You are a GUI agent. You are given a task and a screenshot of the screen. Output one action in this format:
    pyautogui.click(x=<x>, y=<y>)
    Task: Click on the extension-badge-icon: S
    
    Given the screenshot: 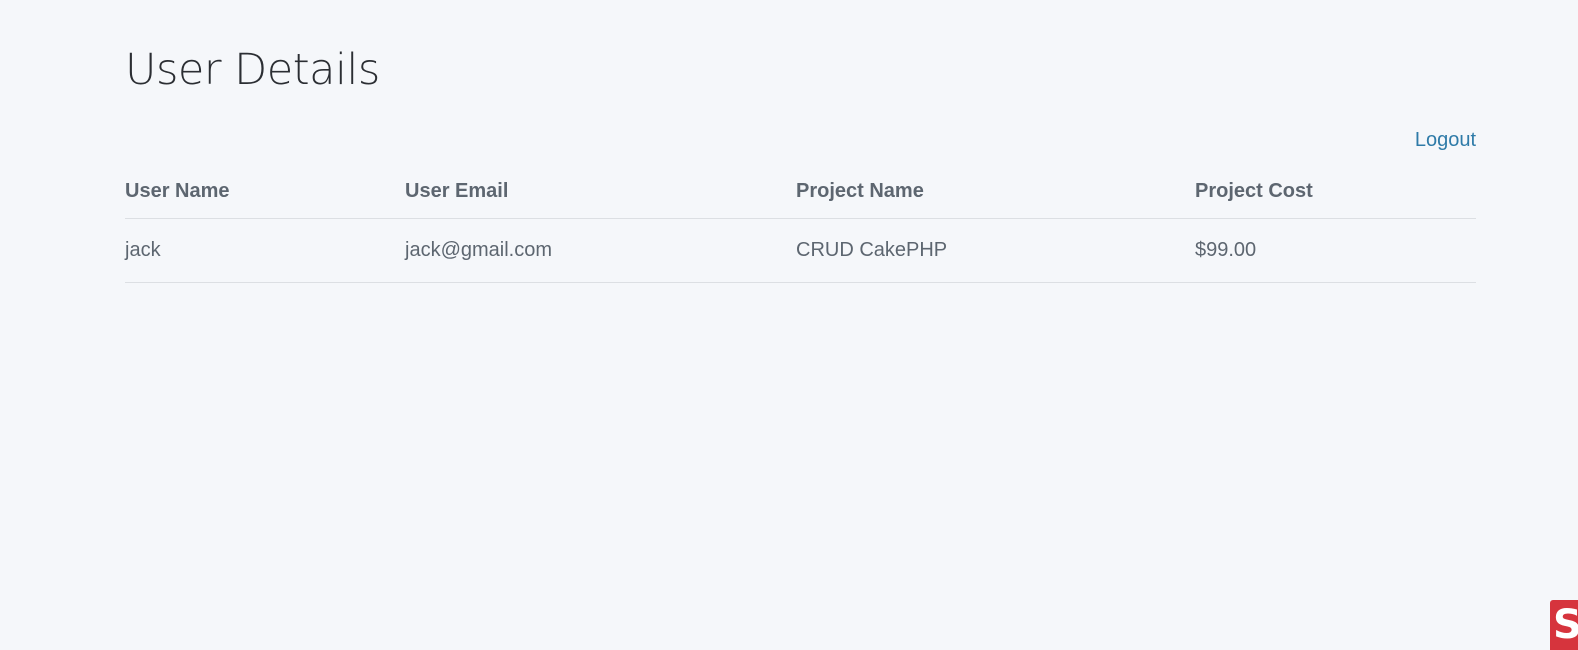 What is the action you would take?
    pyautogui.click(x=1564, y=625)
    